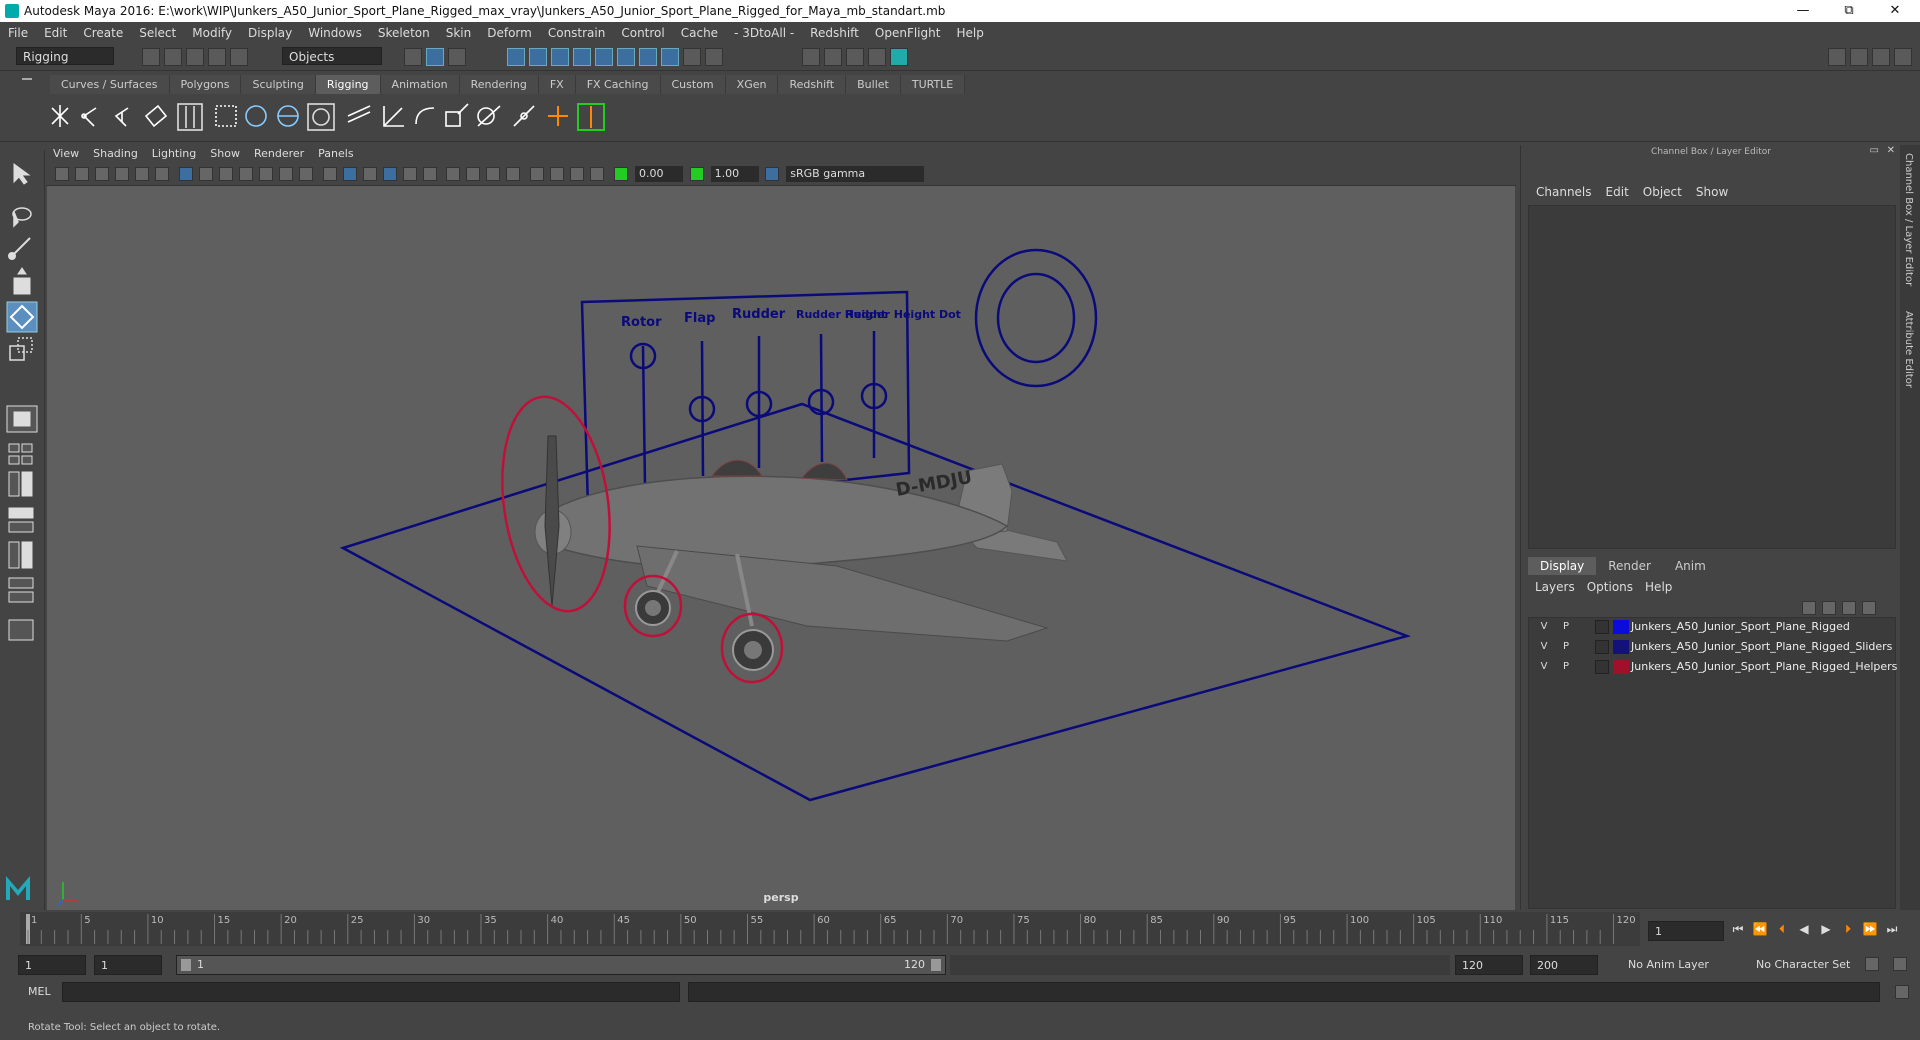  Describe the element at coordinates (174, 154) in the screenshot. I see `panel-menu-lighting: Lighting` at that location.